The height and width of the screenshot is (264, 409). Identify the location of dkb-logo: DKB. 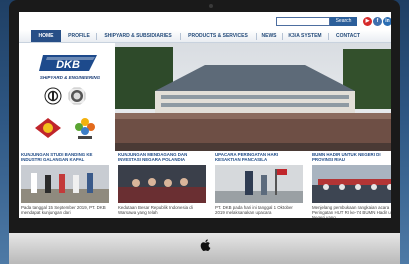
(70, 63).